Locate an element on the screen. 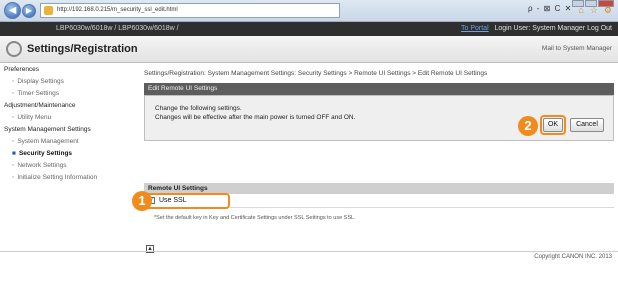  device-model: LBP6030w/6018w / LBP6030w/6018w / is located at coordinates (117, 28).